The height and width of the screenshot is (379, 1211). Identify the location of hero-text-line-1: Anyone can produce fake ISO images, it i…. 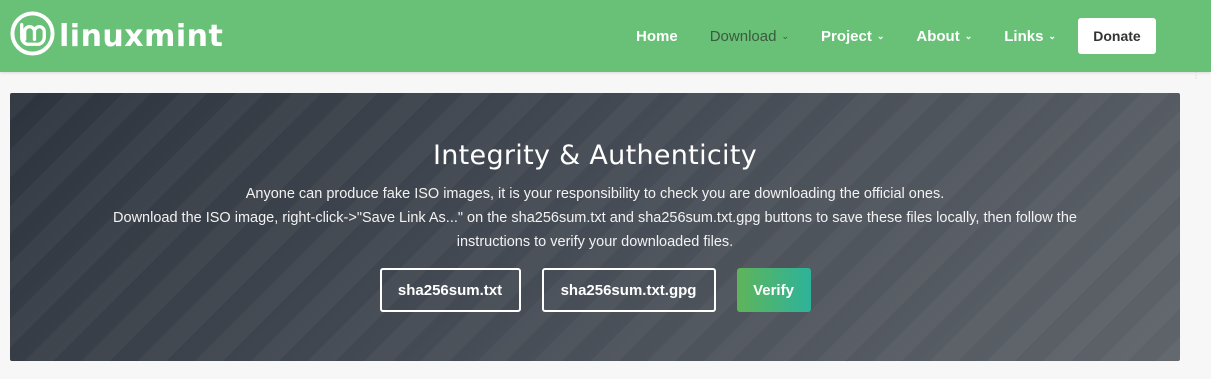
(595, 194).